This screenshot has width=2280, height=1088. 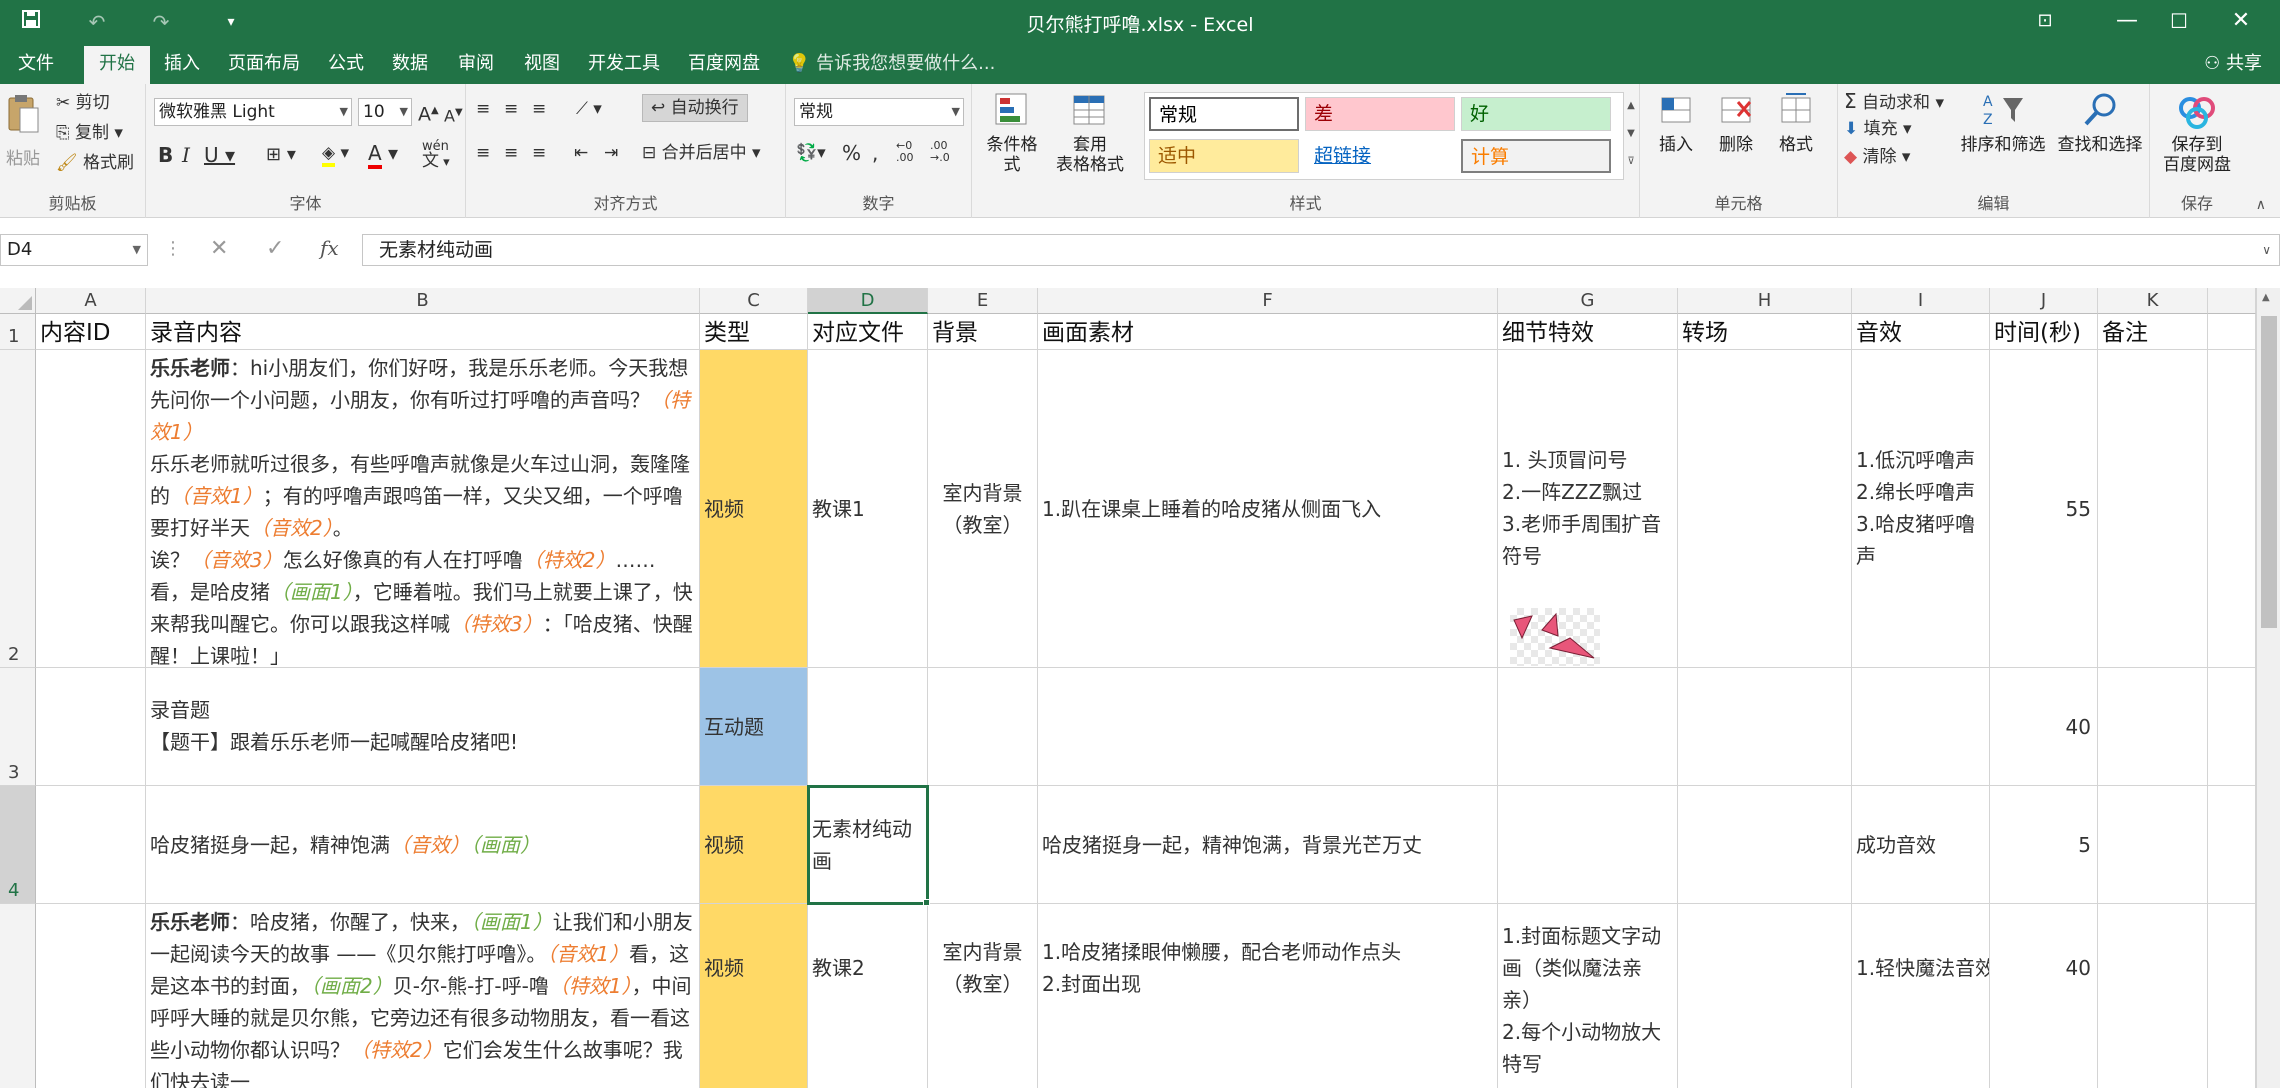 What do you see at coordinates (2266, 297) in the screenshot?
I see `scroll-up-icon: ▲` at bounding box center [2266, 297].